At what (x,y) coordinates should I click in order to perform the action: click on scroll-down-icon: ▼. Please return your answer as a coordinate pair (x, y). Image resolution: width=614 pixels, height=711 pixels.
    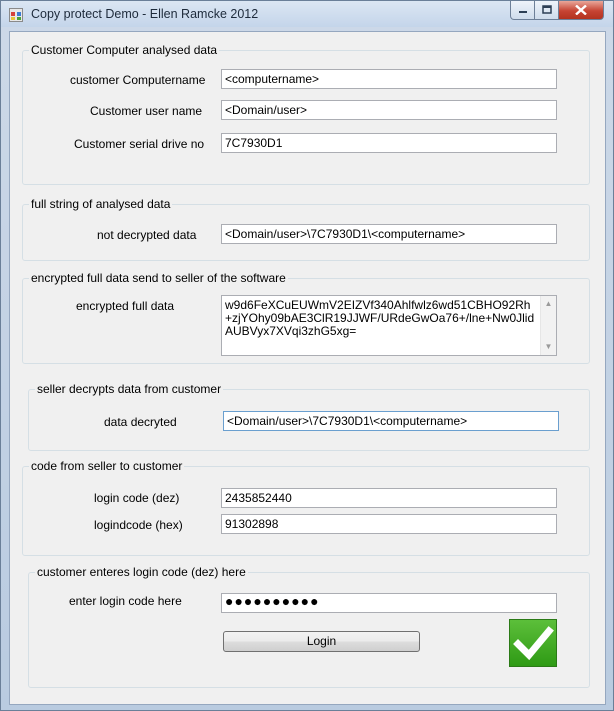
    Looking at the image, I should click on (548, 347).